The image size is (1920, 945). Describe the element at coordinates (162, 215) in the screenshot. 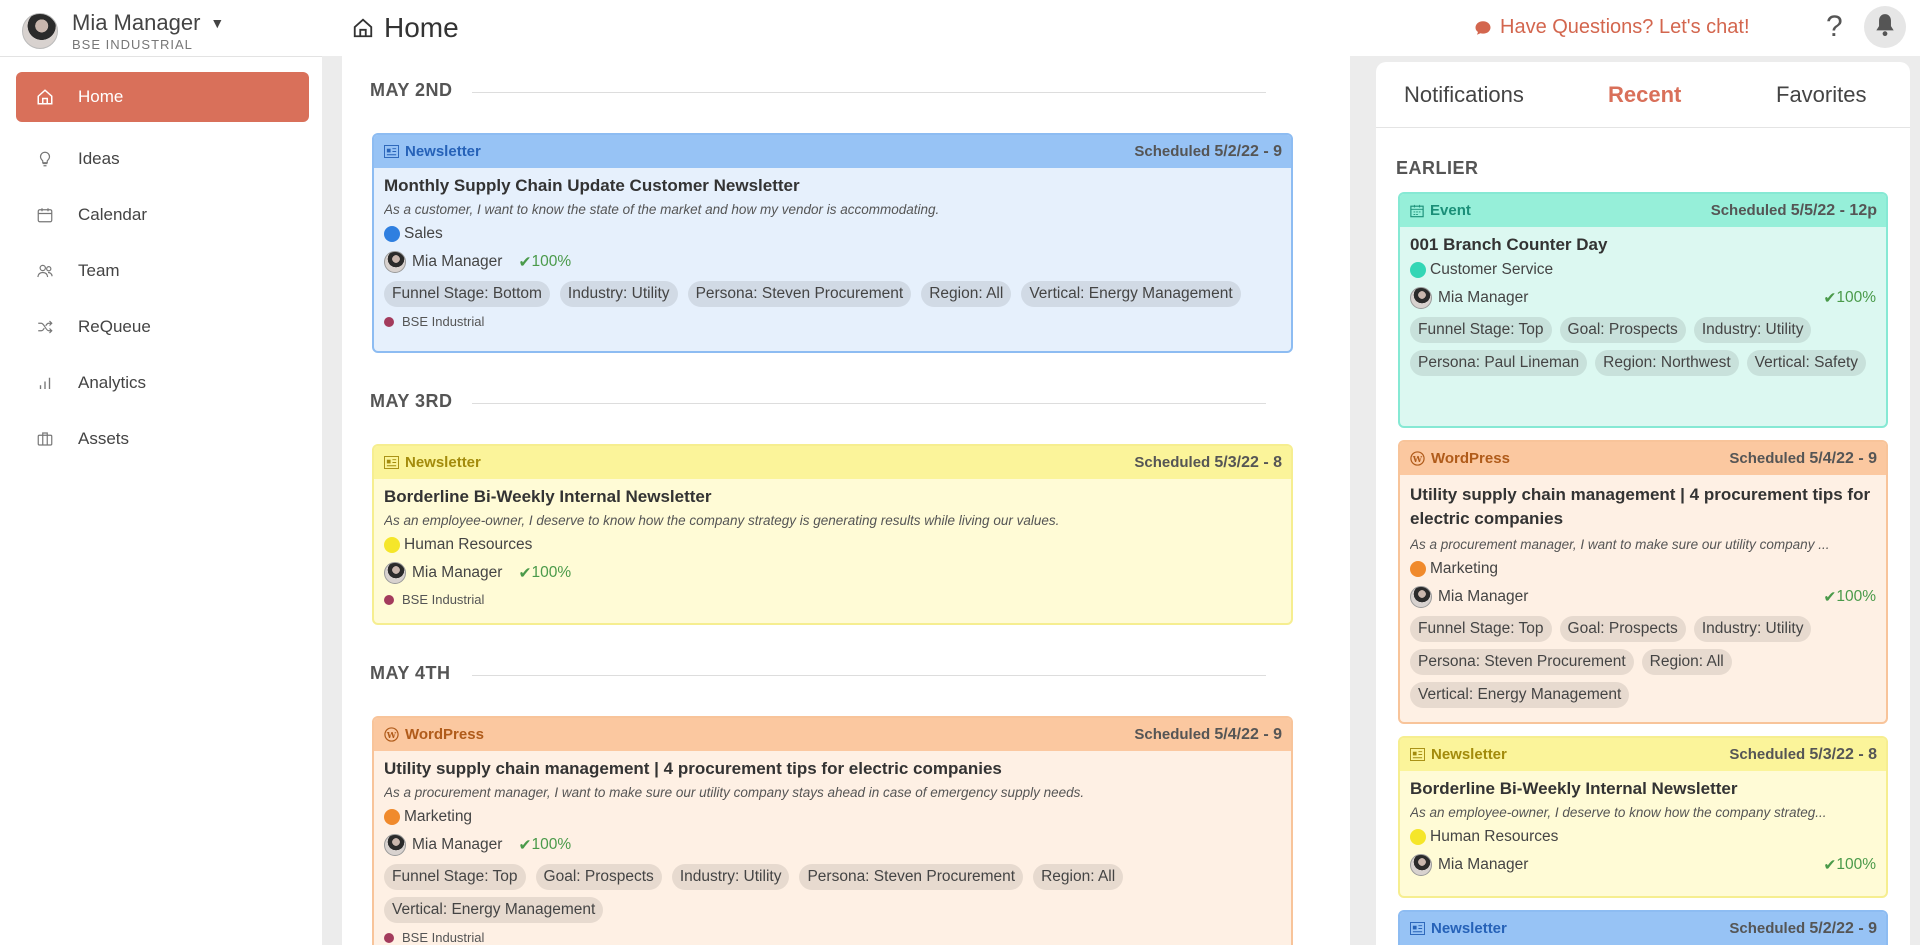

I see `sidebar-item-calendar: Calendar` at that location.